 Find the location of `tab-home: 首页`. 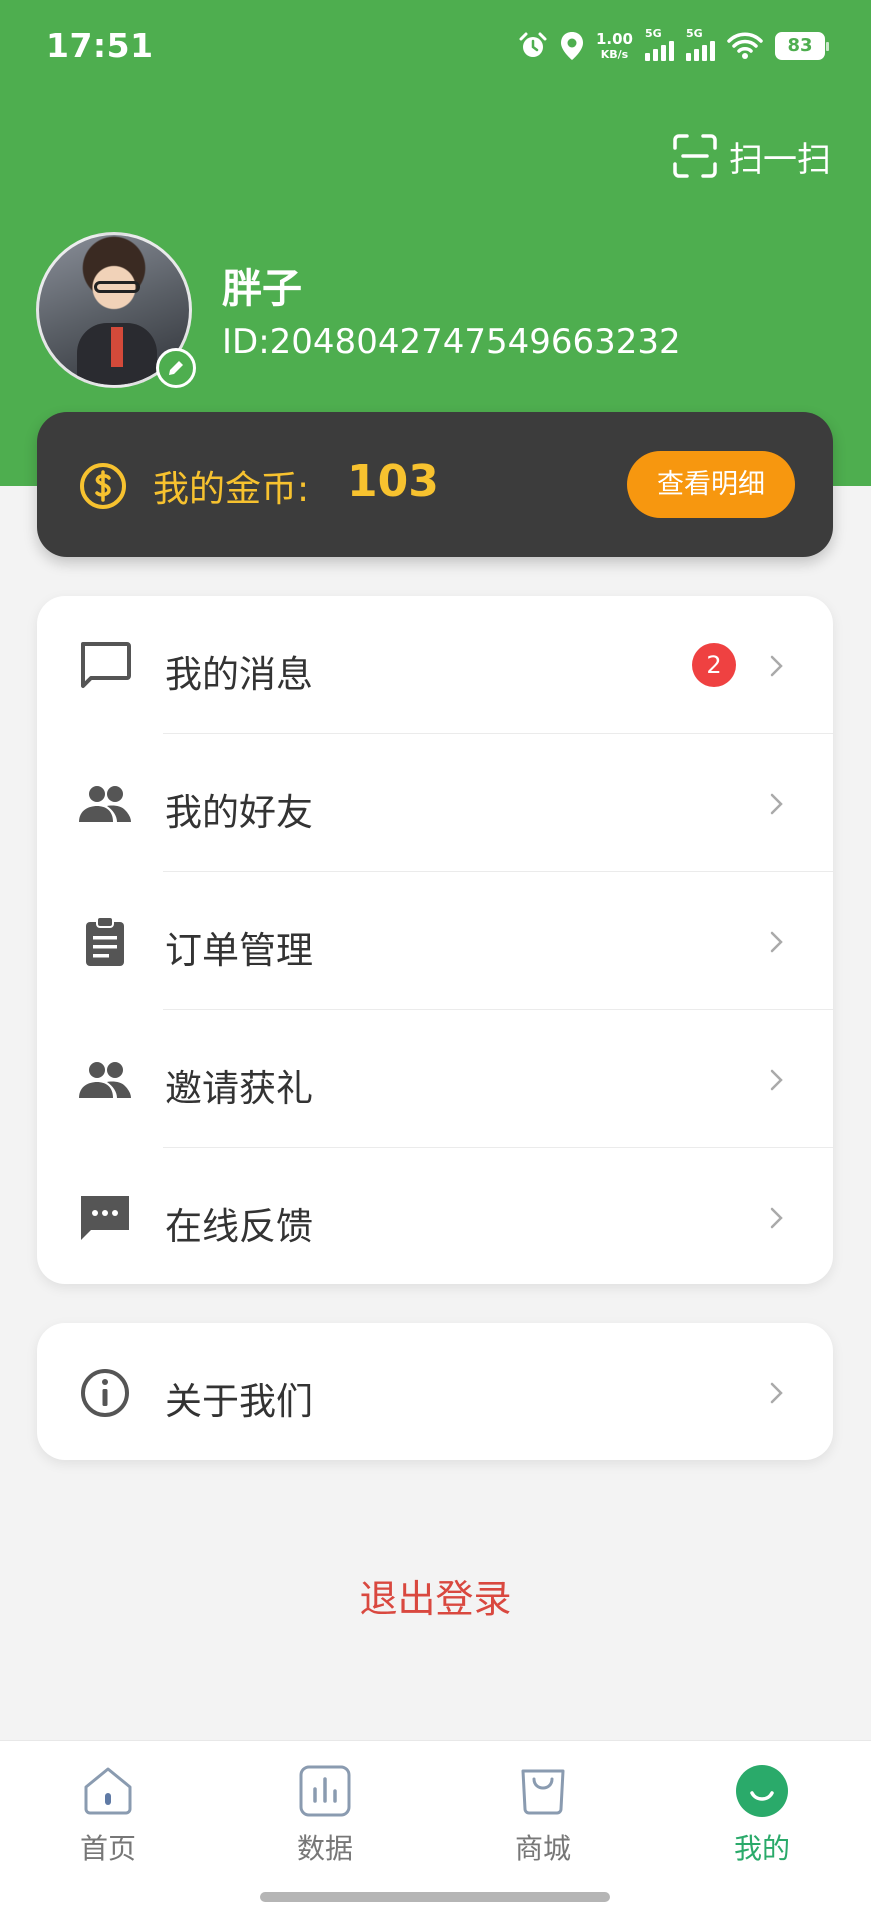

tab-home: 首页 is located at coordinates (108, 1815).